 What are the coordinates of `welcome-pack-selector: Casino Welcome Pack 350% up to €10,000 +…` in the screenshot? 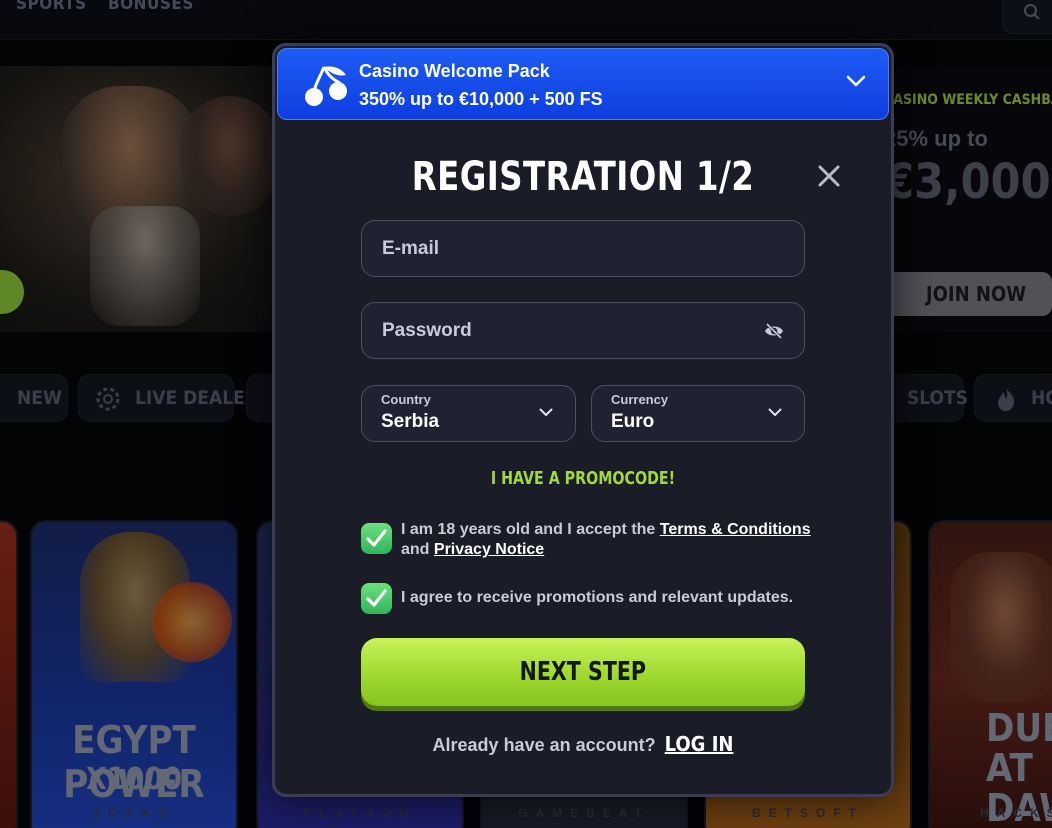 It's located at (583, 84).